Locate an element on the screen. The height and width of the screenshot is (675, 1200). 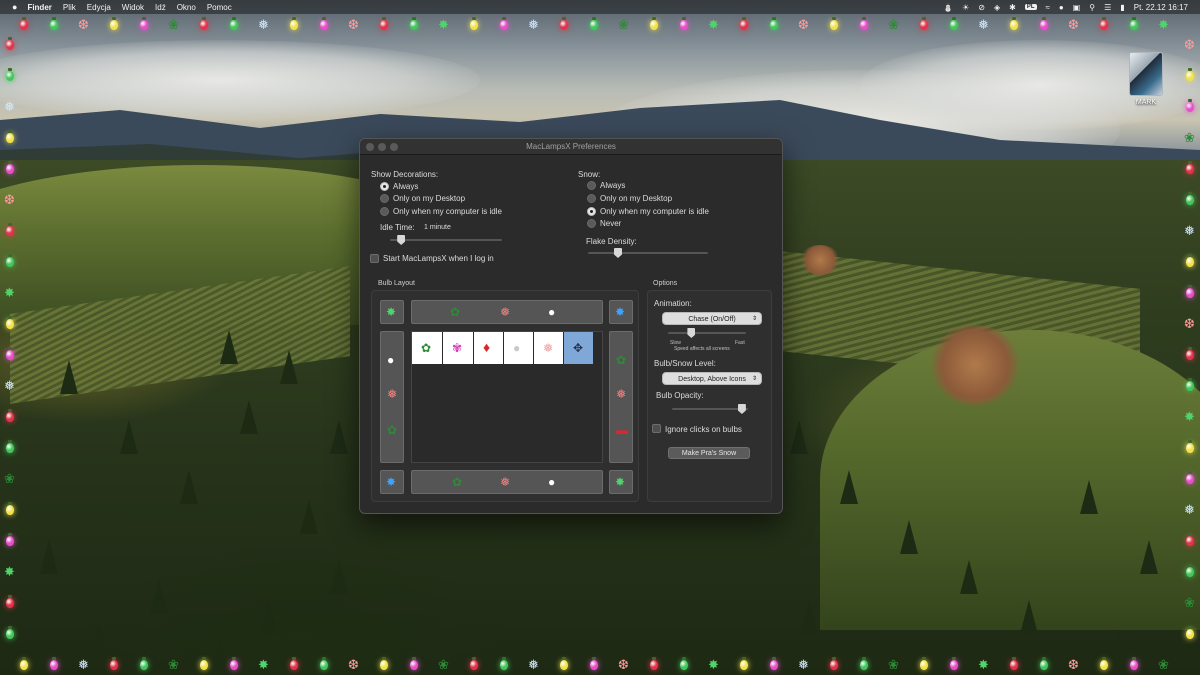
snow-always-label: Always is located at coordinates (612, 185).